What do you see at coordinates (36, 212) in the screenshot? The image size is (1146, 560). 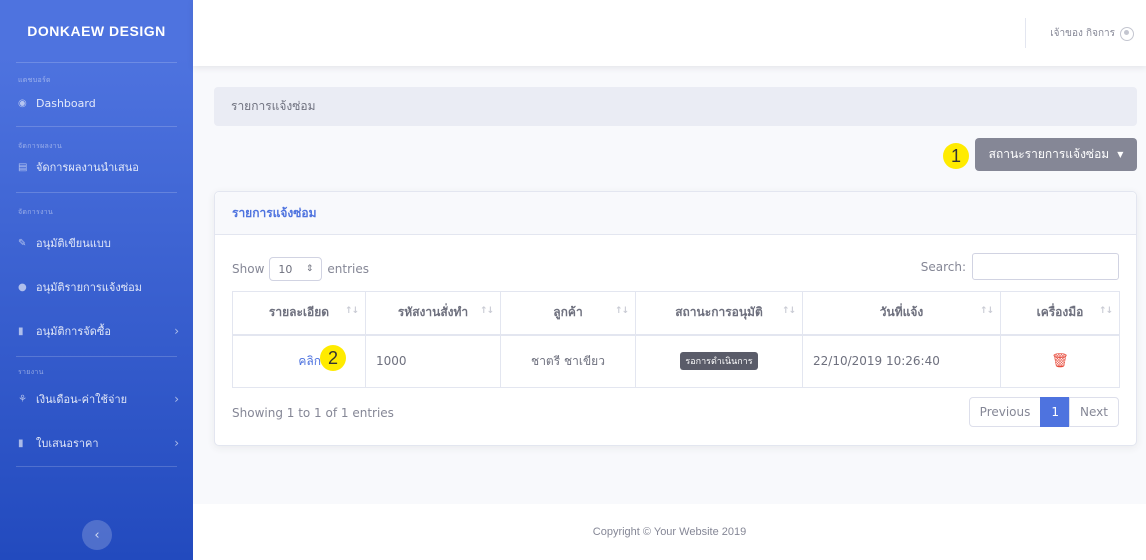 I see `sidebar-heading-tasks: จัดการงาน` at bounding box center [36, 212].